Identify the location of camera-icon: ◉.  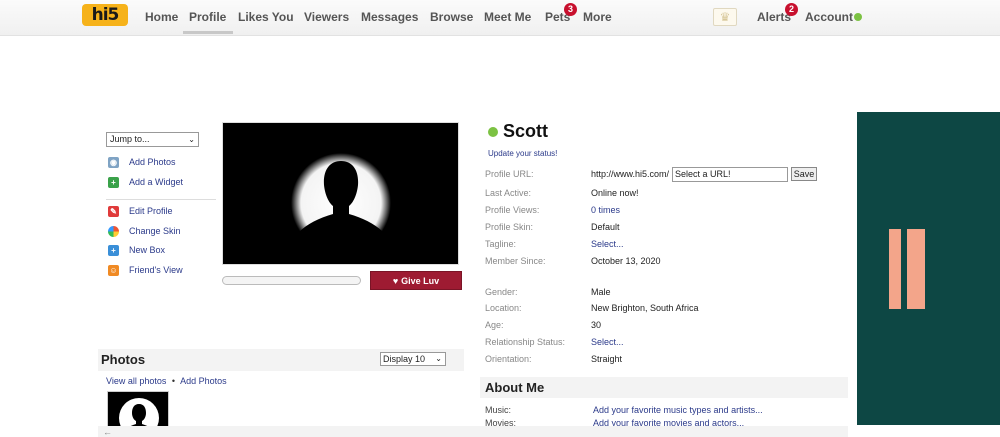
(113, 162).